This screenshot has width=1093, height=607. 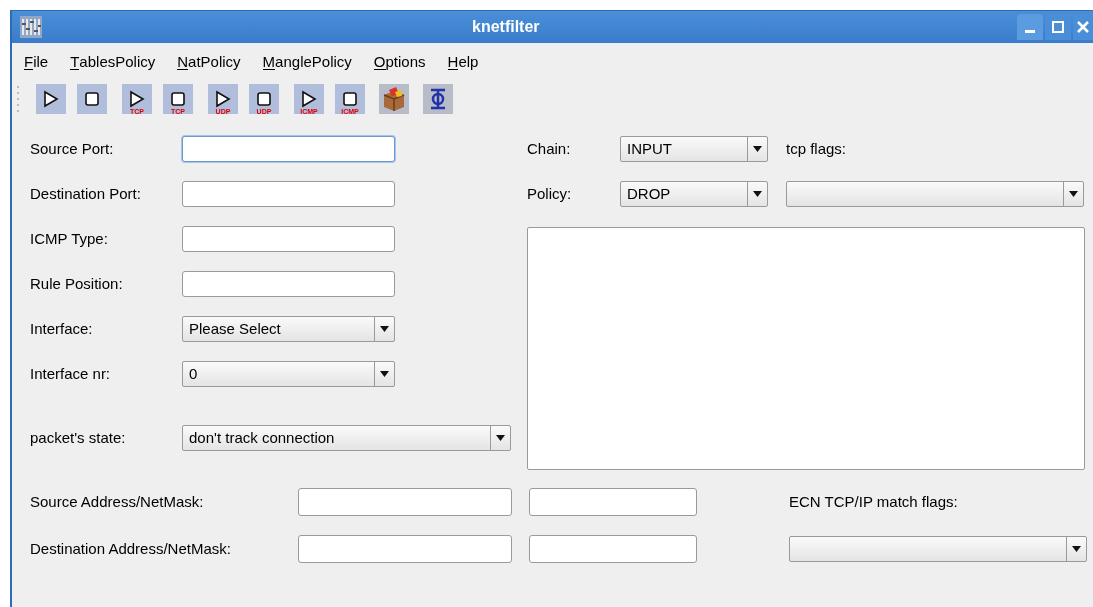 I want to click on field-label: Source Port:, so click(x=72, y=148).